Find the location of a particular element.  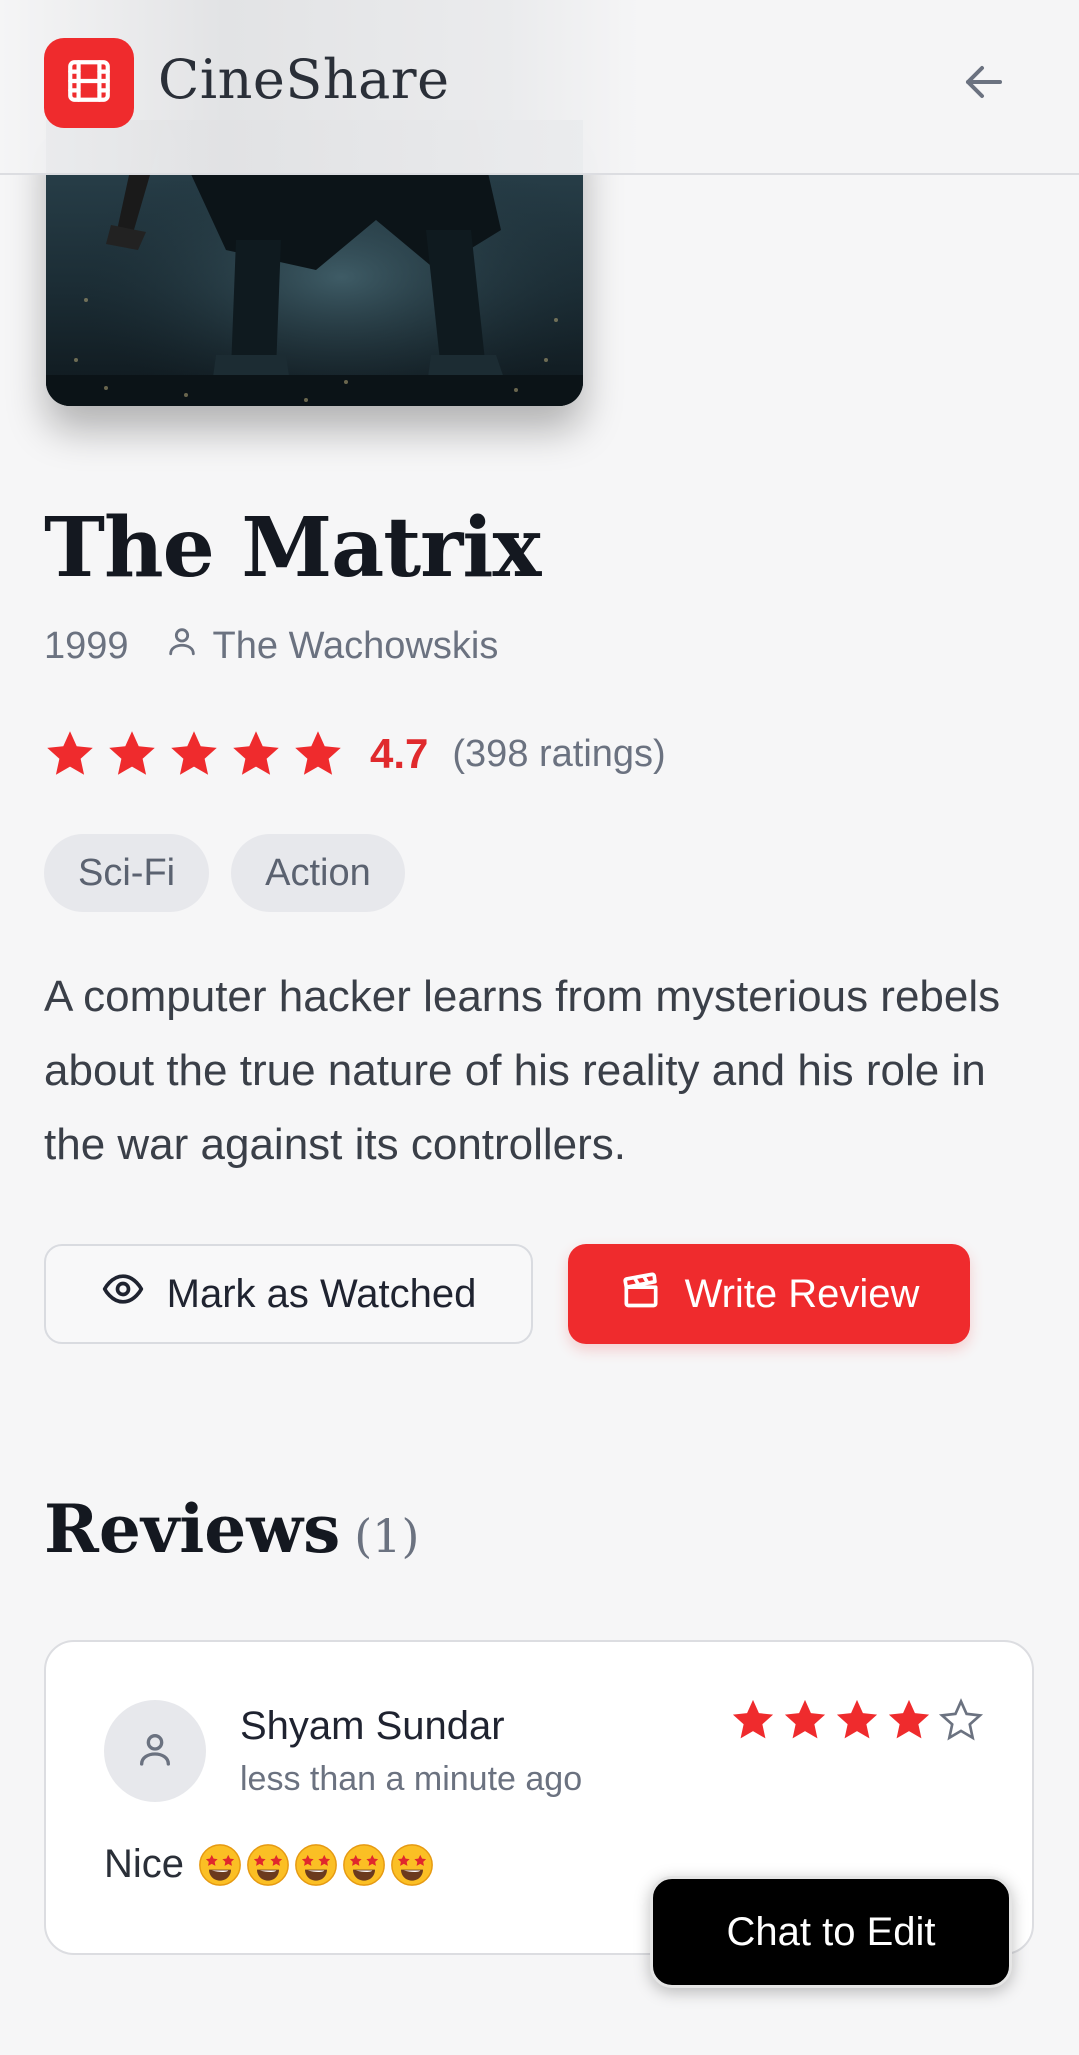

film-icon is located at coordinates (89, 83).